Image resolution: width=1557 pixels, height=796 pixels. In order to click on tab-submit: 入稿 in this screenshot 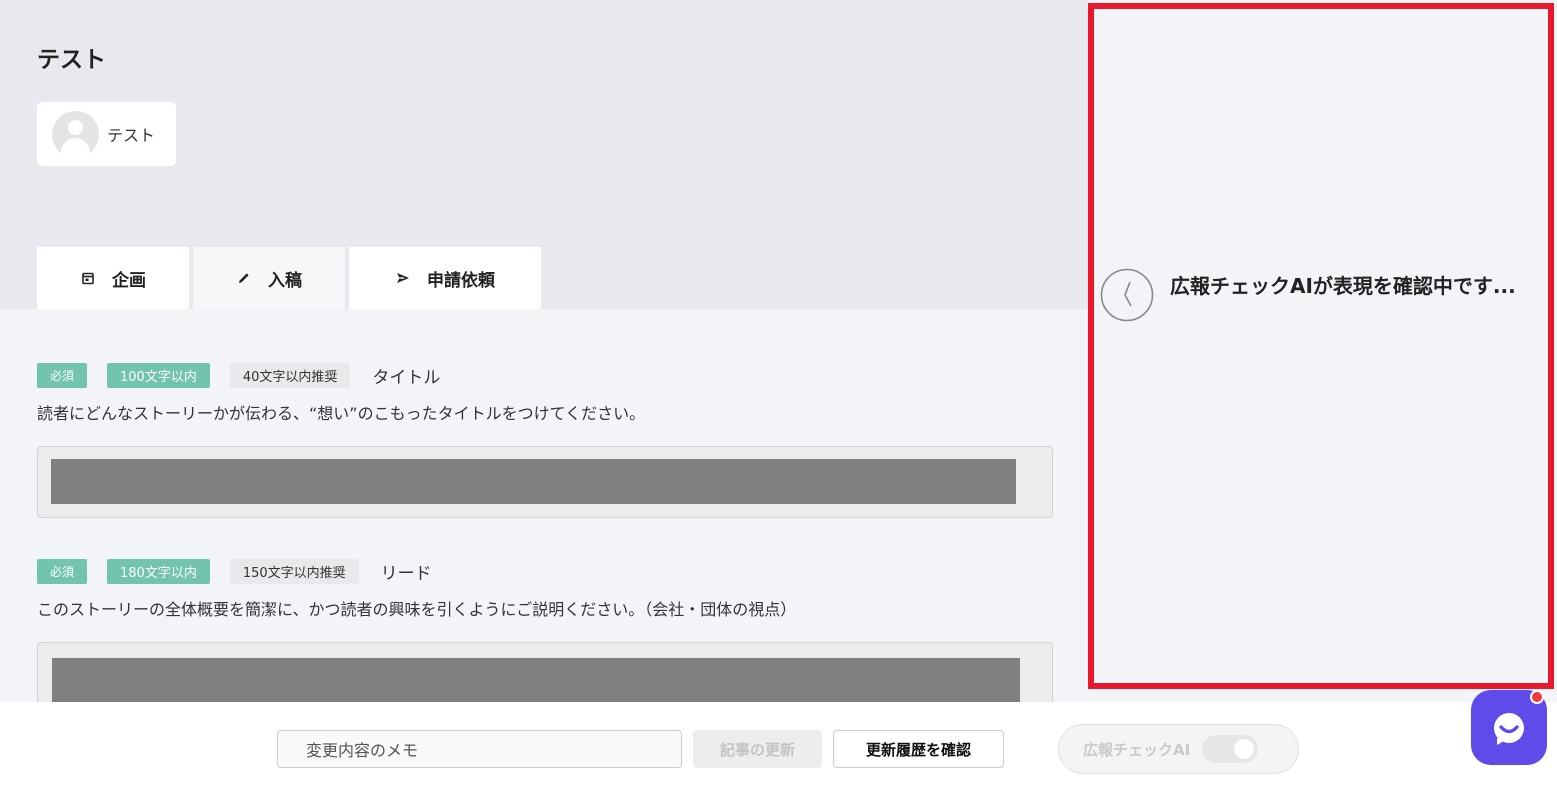, I will do `click(269, 278)`.